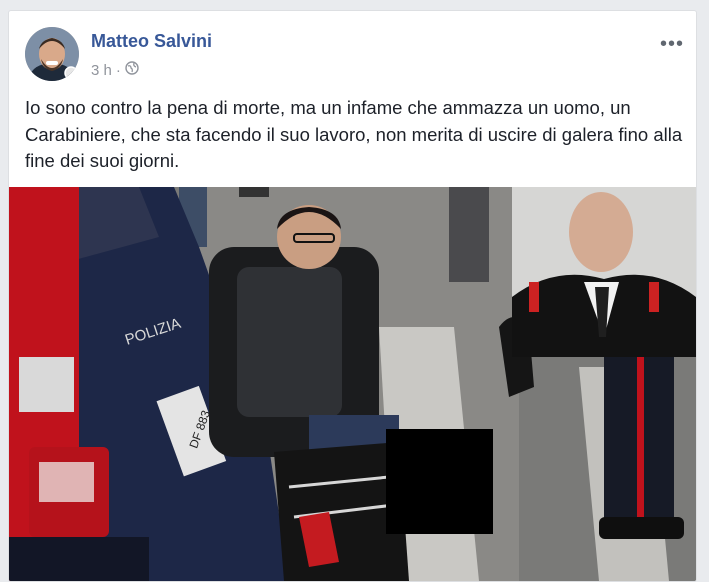 The height and width of the screenshot is (582, 709). What do you see at coordinates (151, 41) in the screenshot?
I see `author-name: Matteo Salvini` at bounding box center [151, 41].